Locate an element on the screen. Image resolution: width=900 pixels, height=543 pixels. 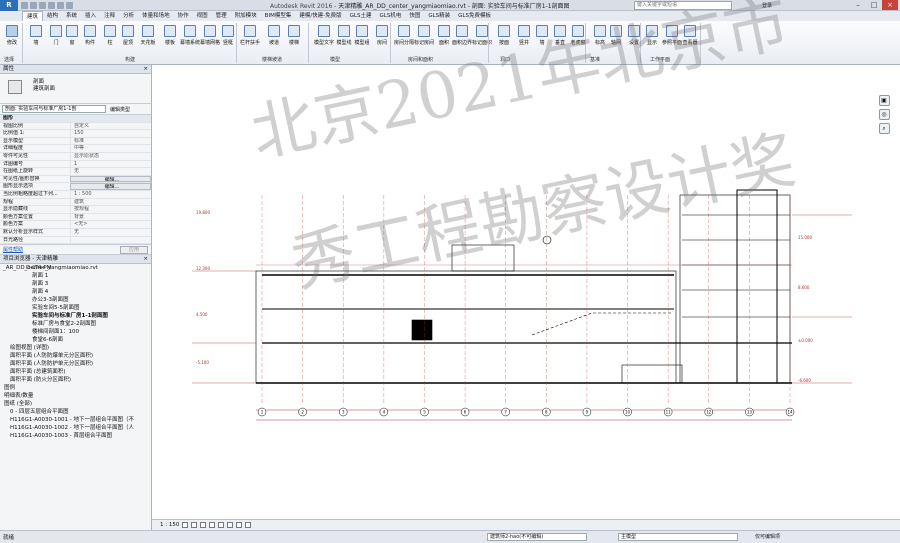
browser-item: 办公3-3剖面图 is located at coordinates (75, 300).